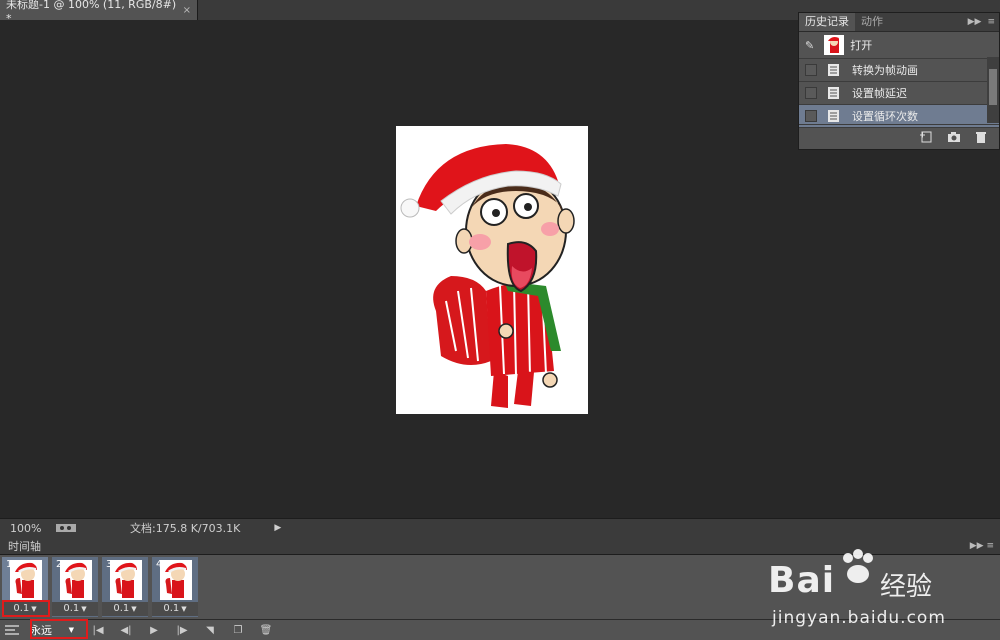  Describe the element at coordinates (906, 587) in the screenshot. I see `watermark-brand-suffix: 经验` at that location.